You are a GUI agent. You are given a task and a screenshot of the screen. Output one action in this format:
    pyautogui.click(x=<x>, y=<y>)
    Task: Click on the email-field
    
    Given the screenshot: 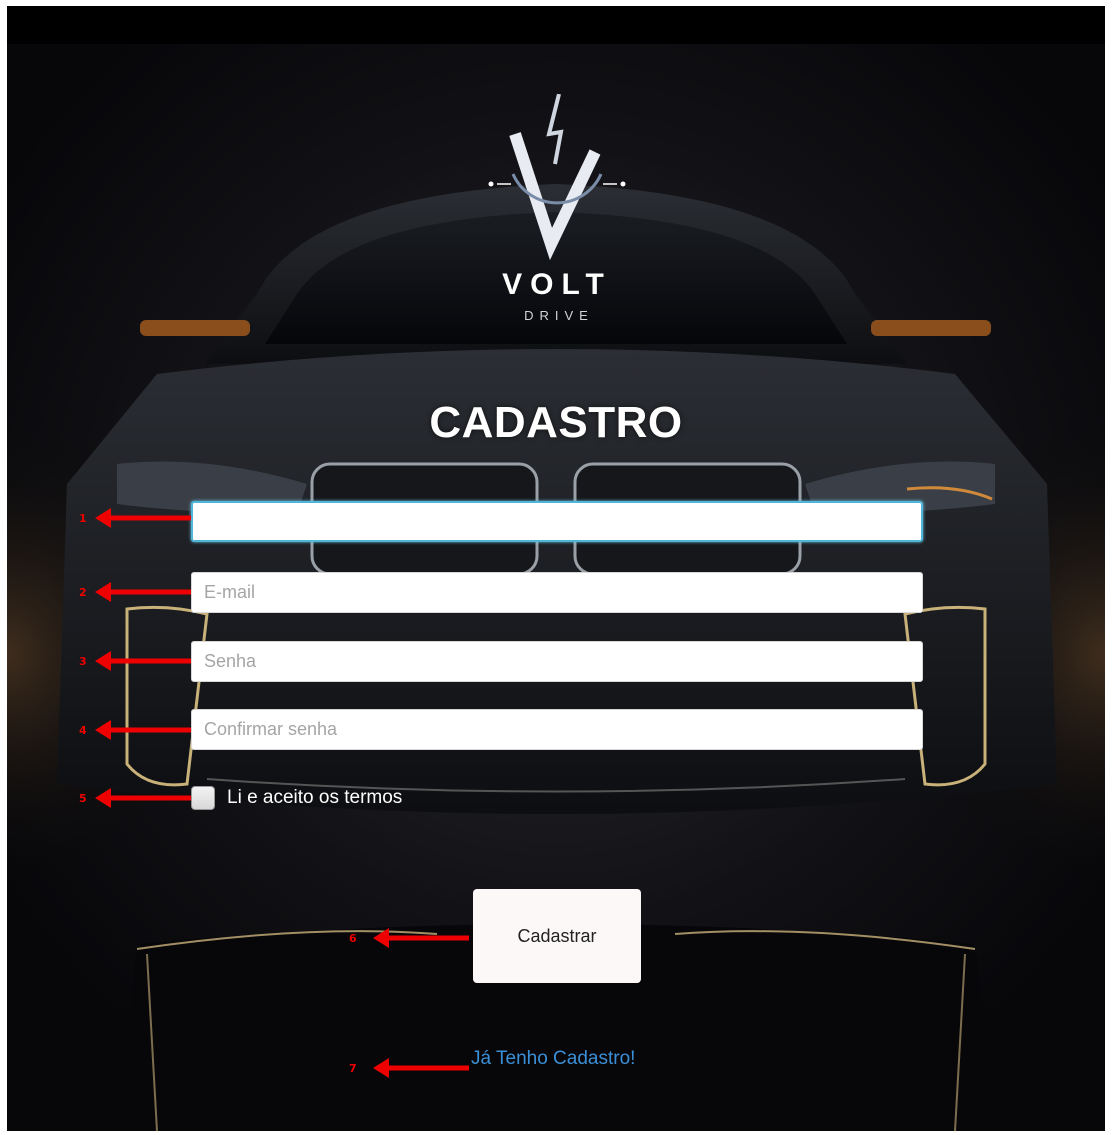 What is the action you would take?
    pyautogui.click(x=557, y=592)
    